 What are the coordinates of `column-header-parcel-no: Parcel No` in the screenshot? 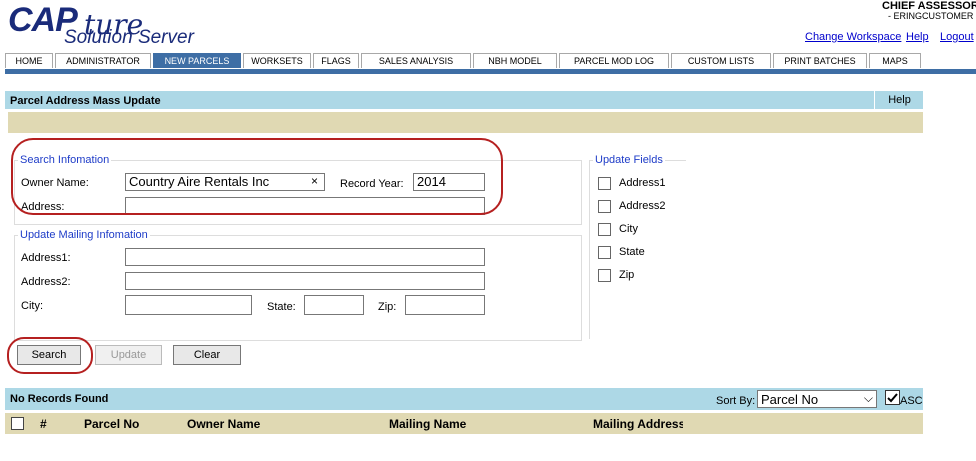 It's located at (111, 424).